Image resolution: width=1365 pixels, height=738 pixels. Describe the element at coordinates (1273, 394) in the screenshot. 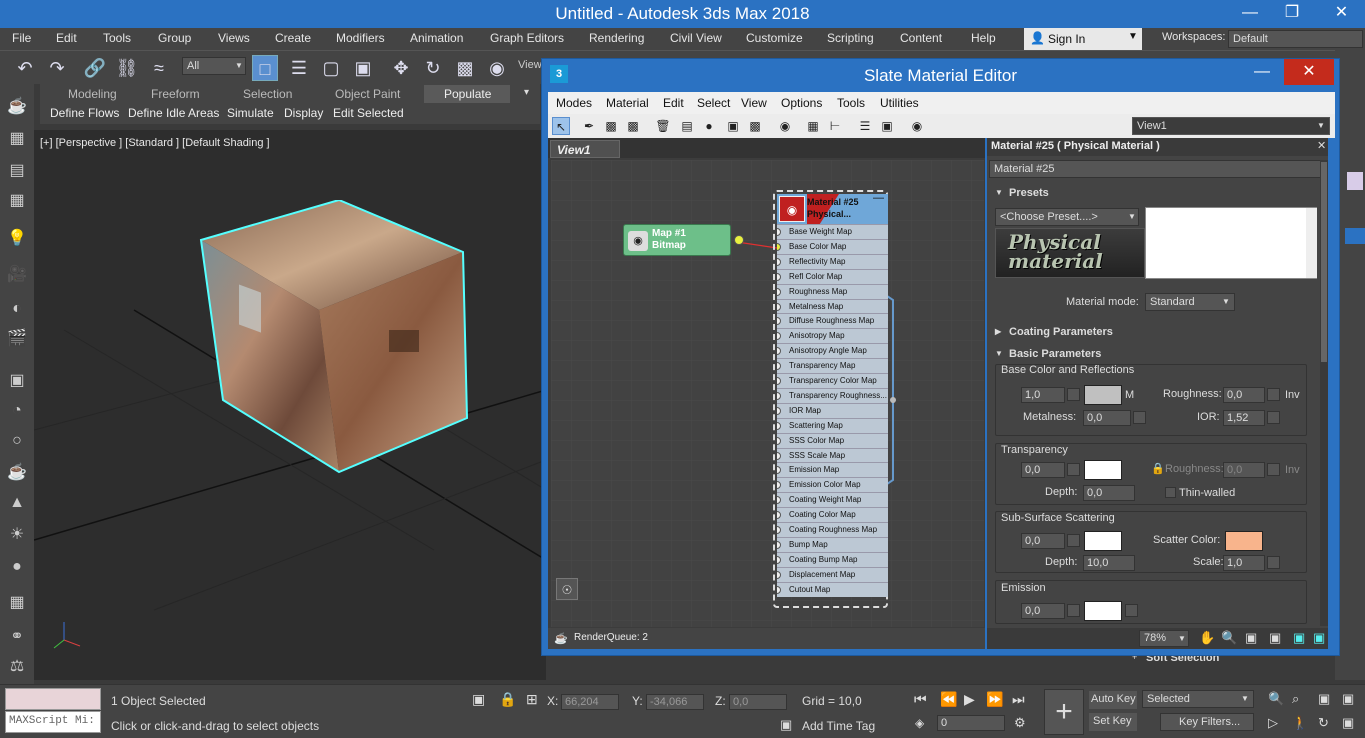

I see `roughness-map-button` at that location.